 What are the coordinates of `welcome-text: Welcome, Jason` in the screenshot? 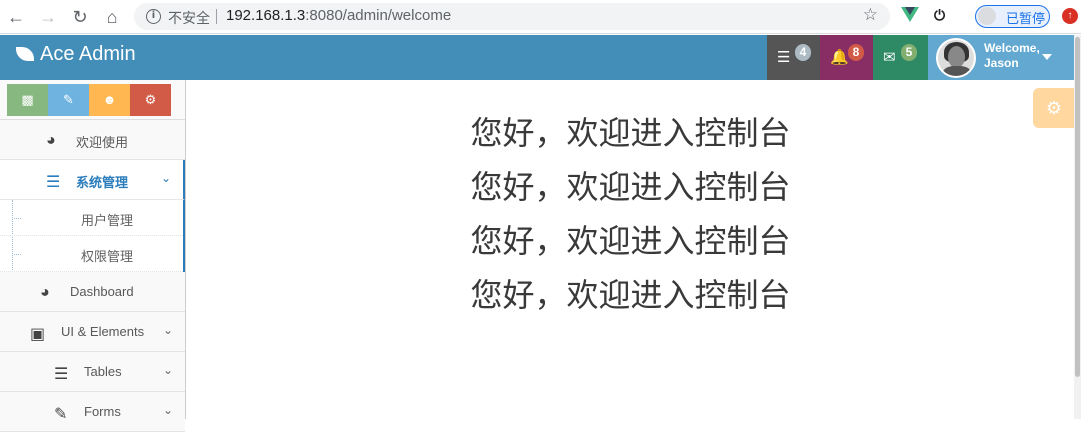 It's located at (1012, 56).